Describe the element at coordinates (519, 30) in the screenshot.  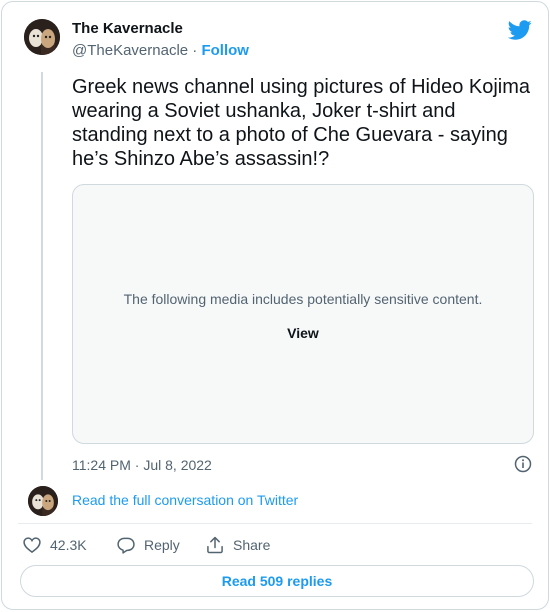
I see `twitter-bird-icon` at that location.